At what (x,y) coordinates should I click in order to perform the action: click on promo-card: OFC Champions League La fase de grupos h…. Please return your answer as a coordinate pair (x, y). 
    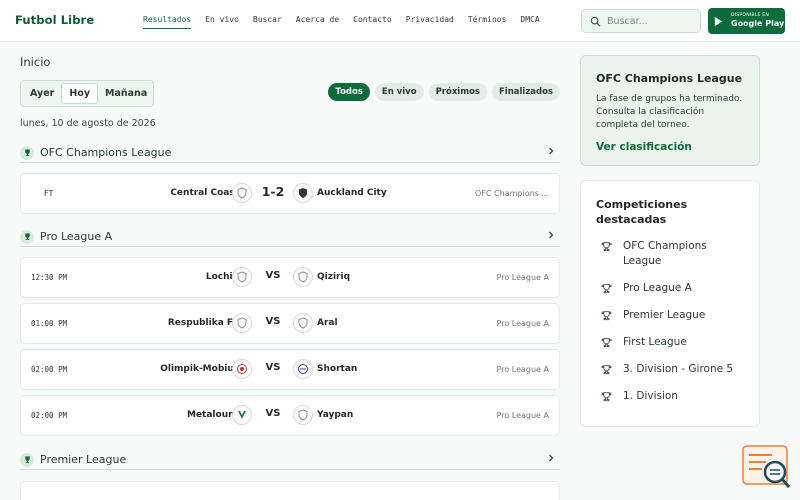
    Looking at the image, I should click on (670, 110).